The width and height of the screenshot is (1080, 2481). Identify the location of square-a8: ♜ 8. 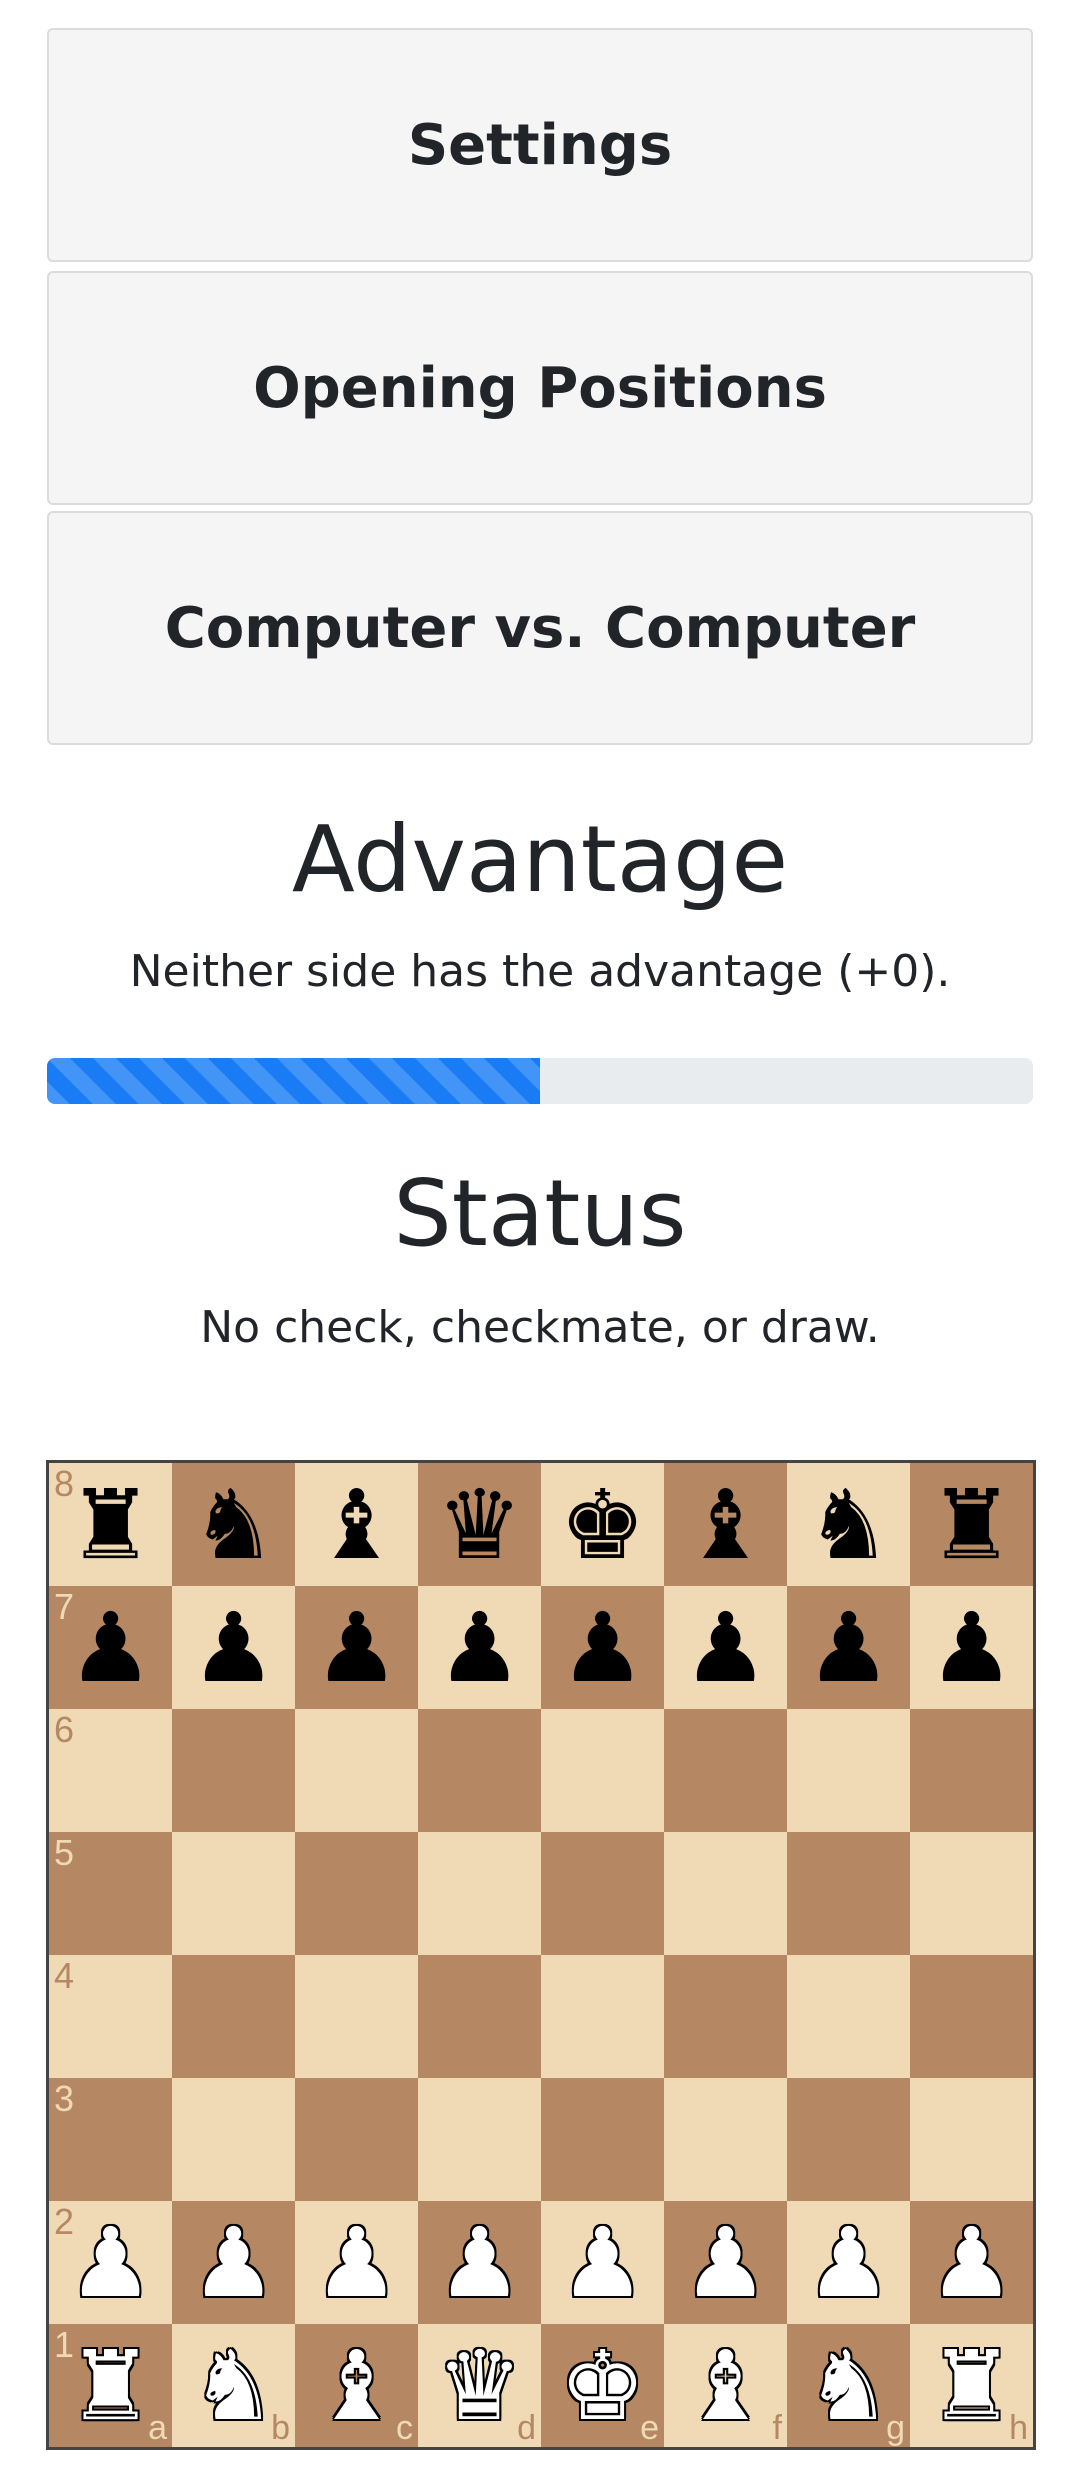
(110, 1524).